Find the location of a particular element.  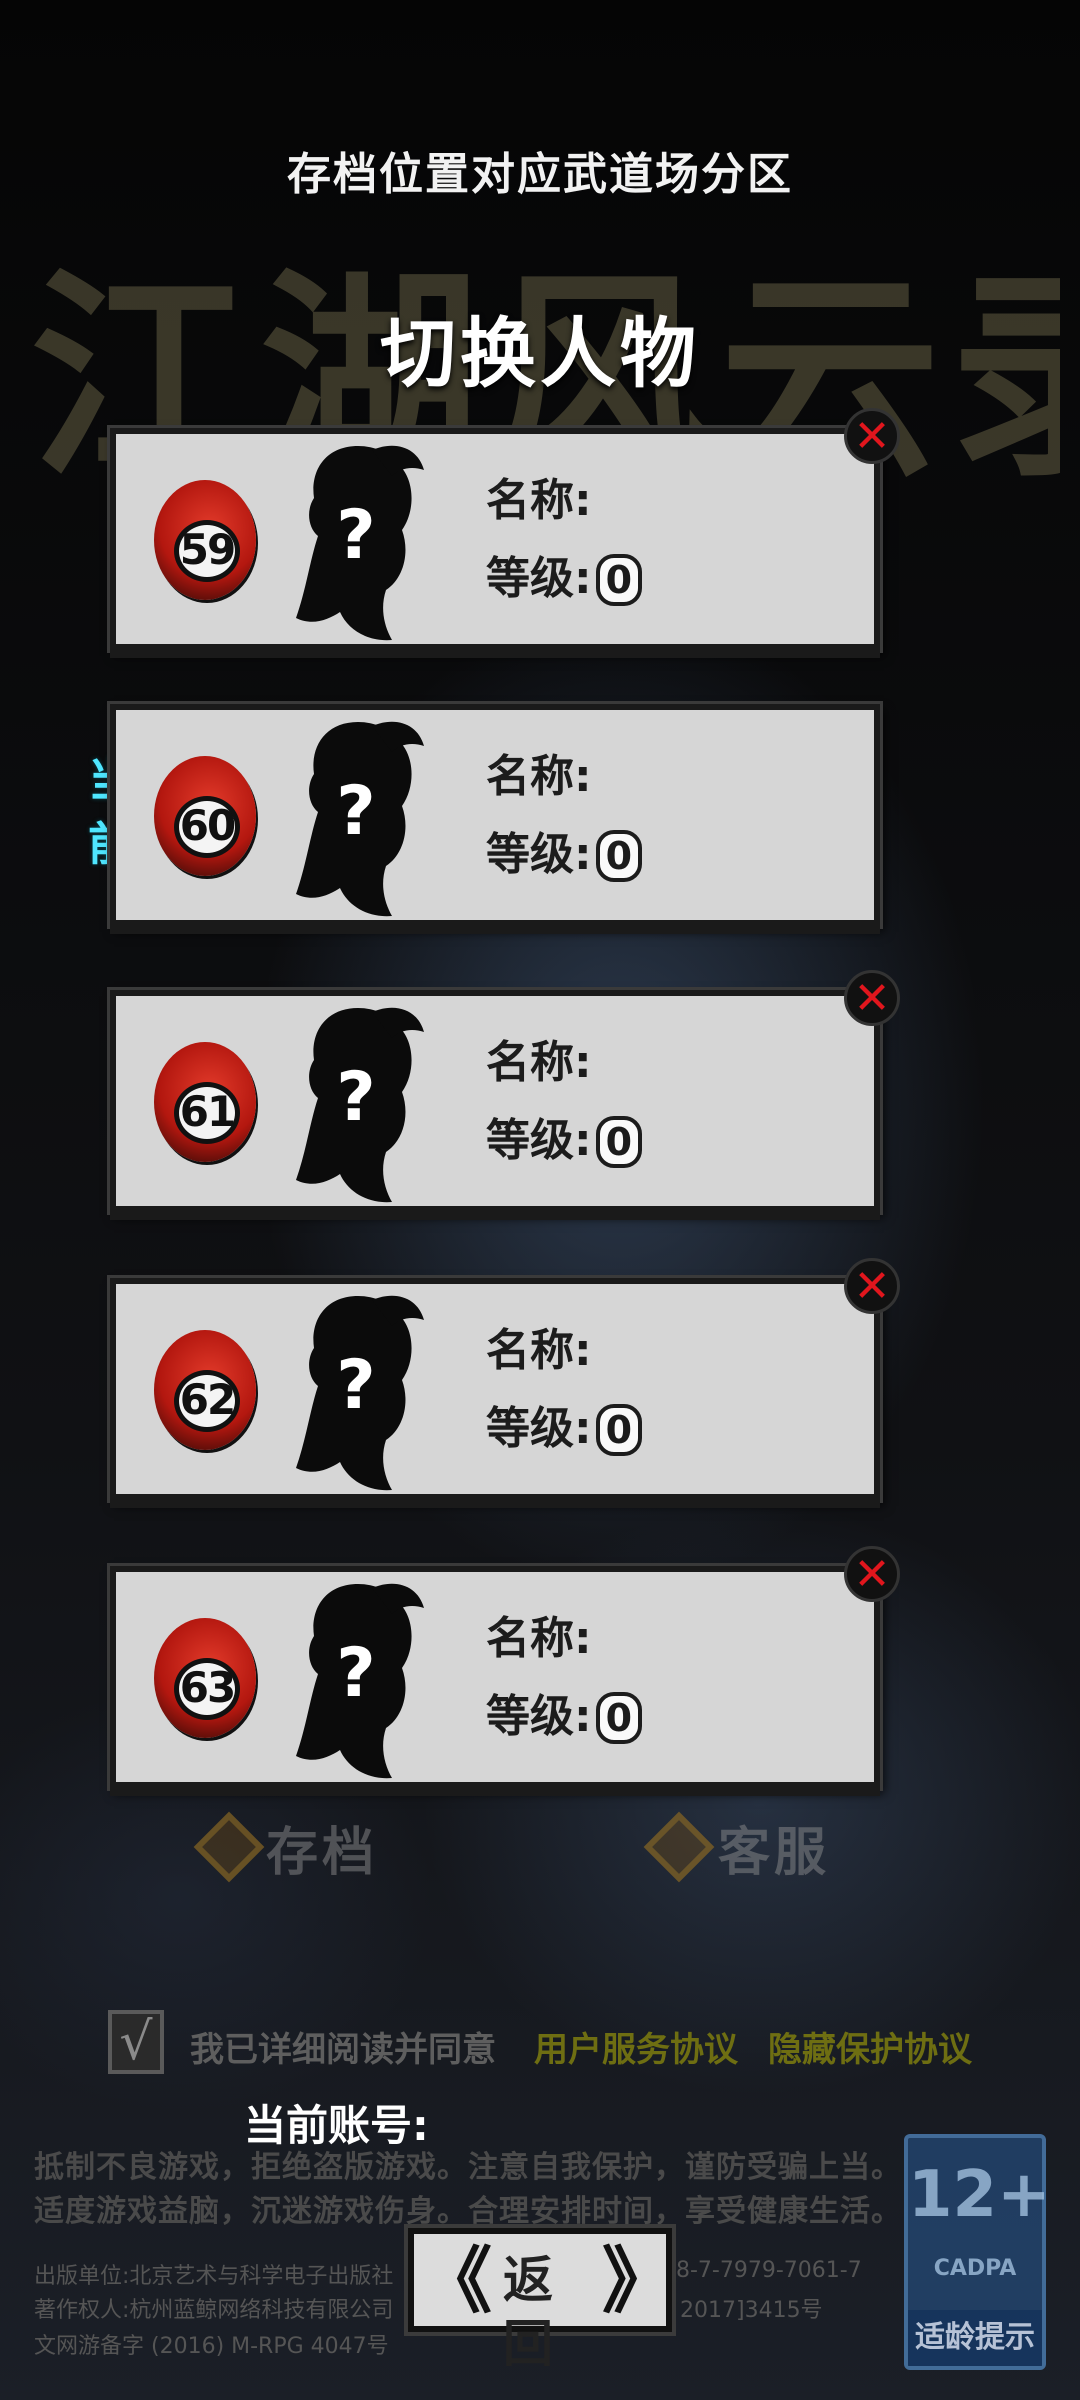

agreement-text: 我已详细阅读并同意 is located at coordinates (343, 2050).